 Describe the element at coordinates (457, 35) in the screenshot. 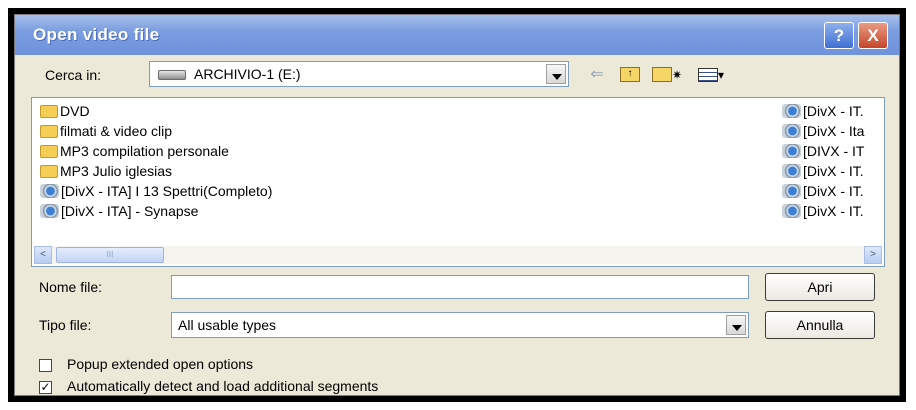

I see `title-bar: Open video file ? X` at that location.